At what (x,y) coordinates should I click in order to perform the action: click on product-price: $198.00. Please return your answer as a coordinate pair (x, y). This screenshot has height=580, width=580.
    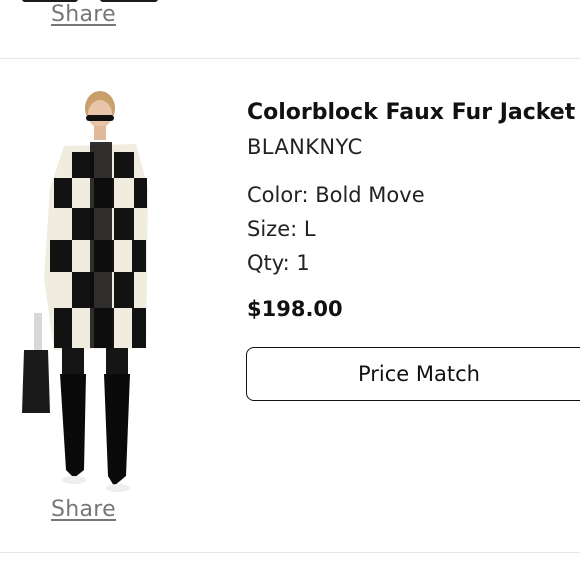
    Looking at the image, I should click on (295, 309).